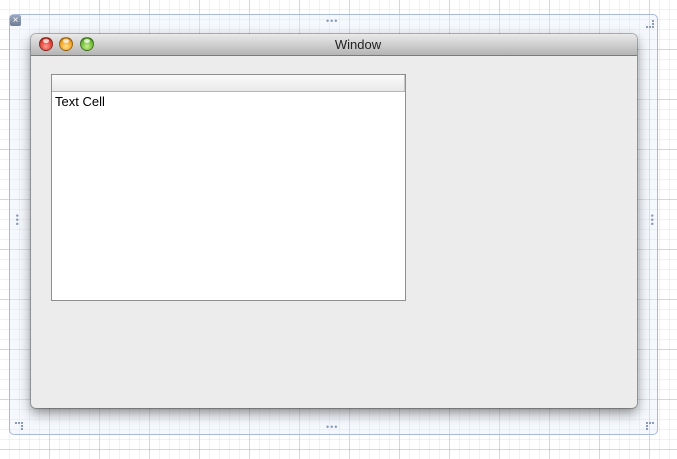  Describe the element at coordinates (650, 24) in the screenshot. I see `resize-handle-top-right` at that location.